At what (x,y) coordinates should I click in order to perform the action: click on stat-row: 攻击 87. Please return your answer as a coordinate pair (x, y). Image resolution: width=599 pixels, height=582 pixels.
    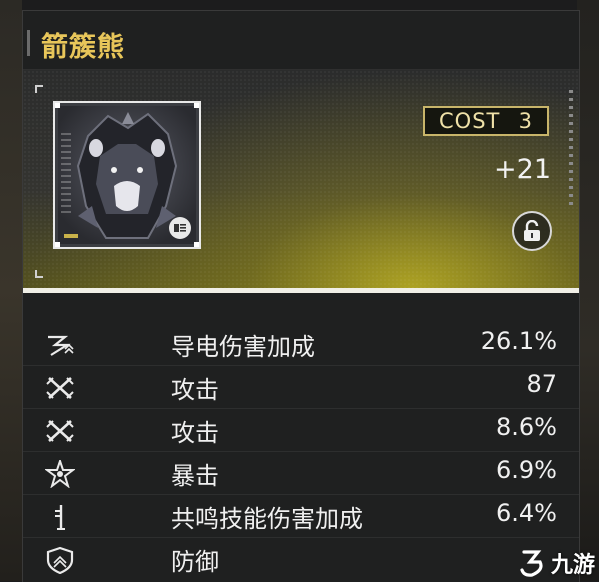
    Looking at the image, I should click on (301, 387).